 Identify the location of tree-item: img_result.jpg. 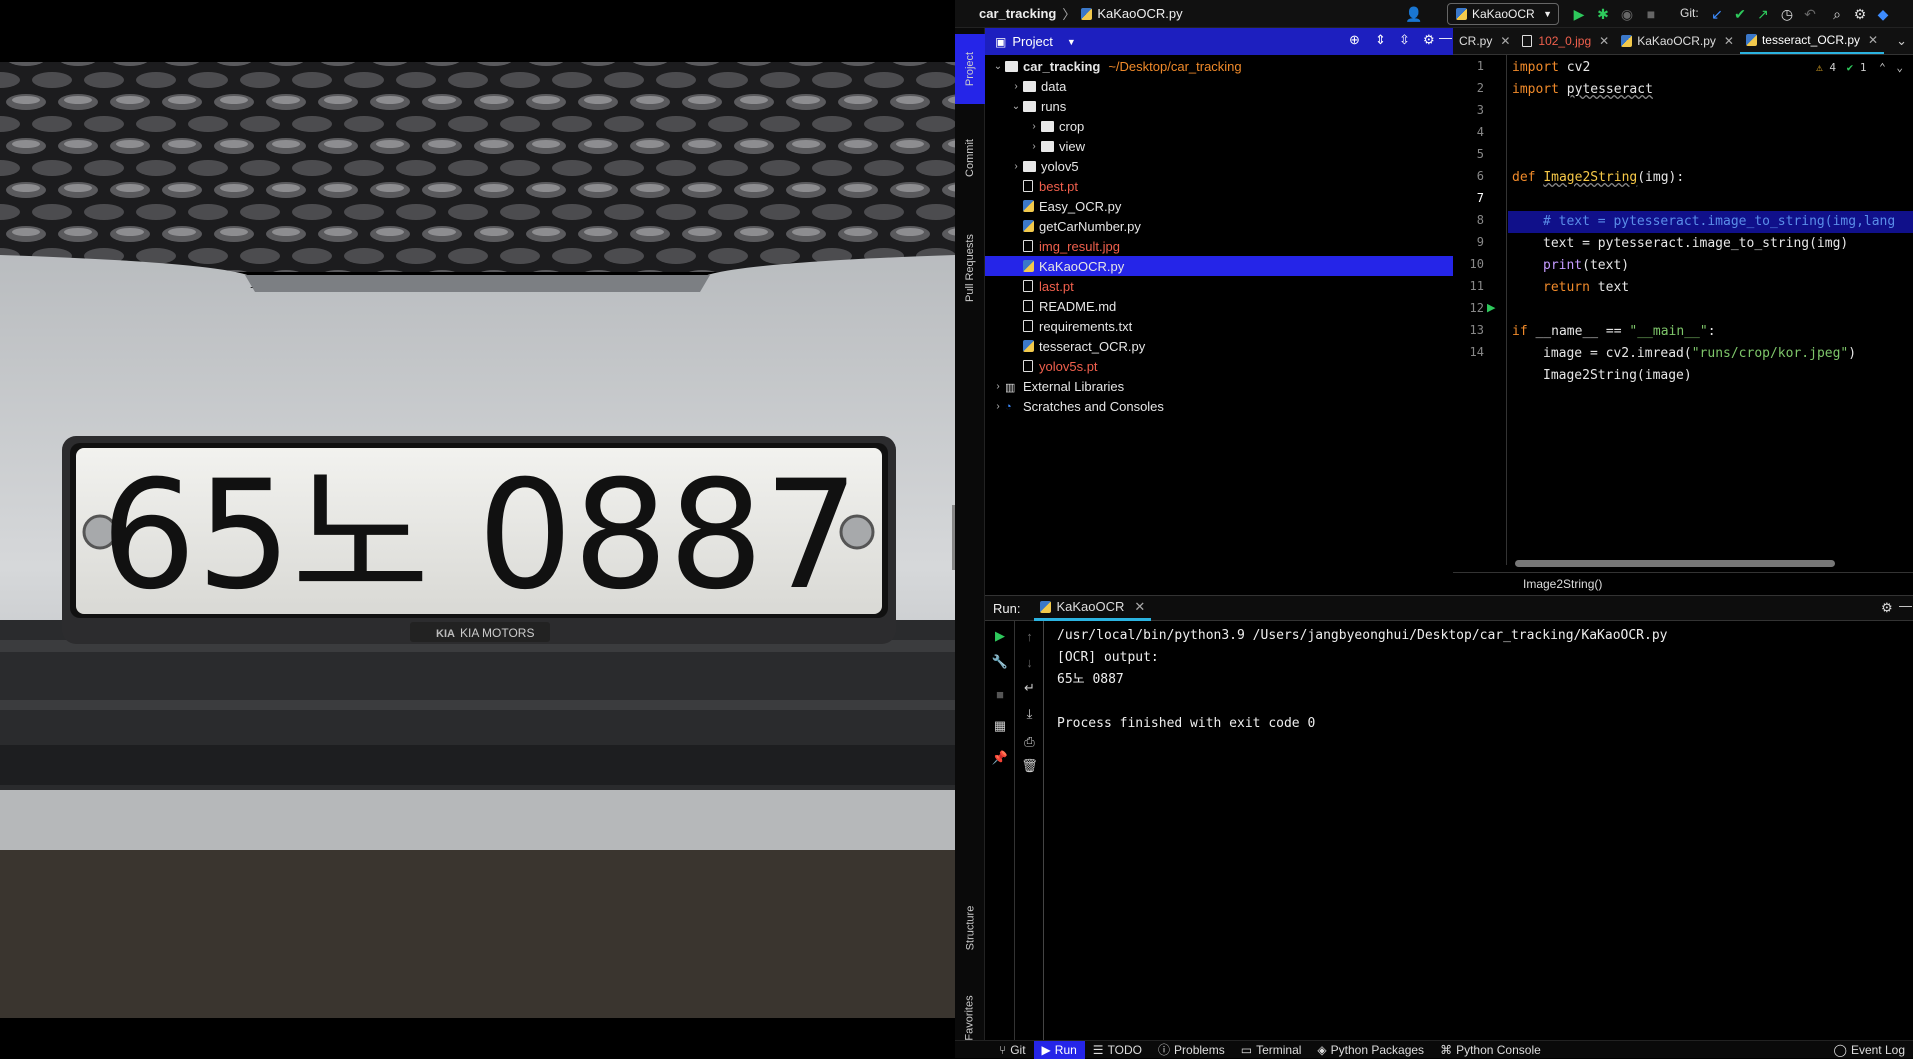
(1219, 246).